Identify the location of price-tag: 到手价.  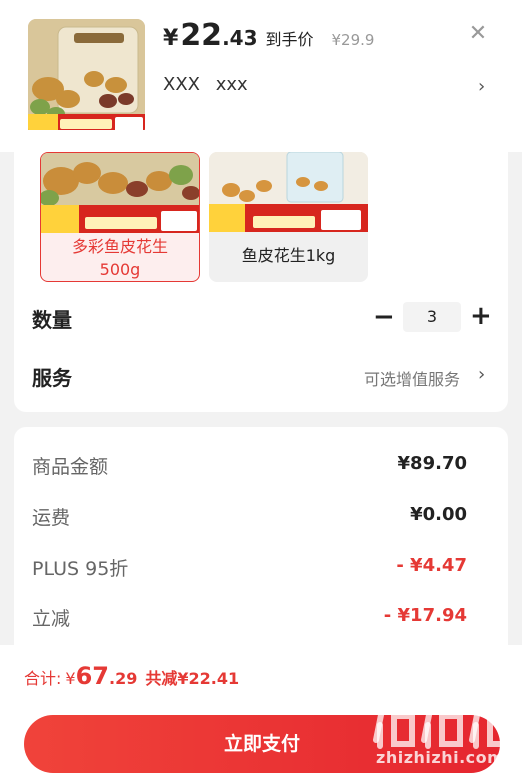
(289, 39).